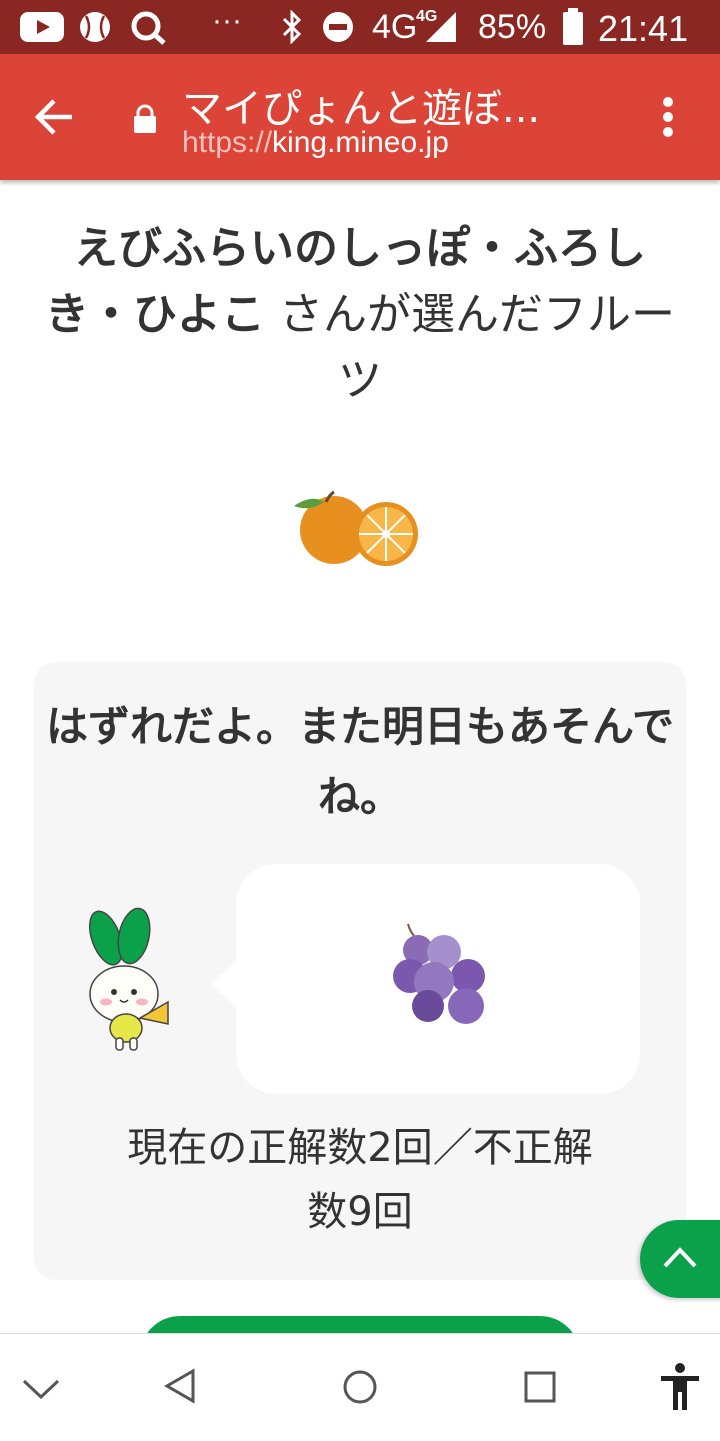 This screenshot has height=1441, width=720. What do you see at coordinates (95, 27) in the screenshot?
I see `baseball-icon` at bounding box center [95, 27].